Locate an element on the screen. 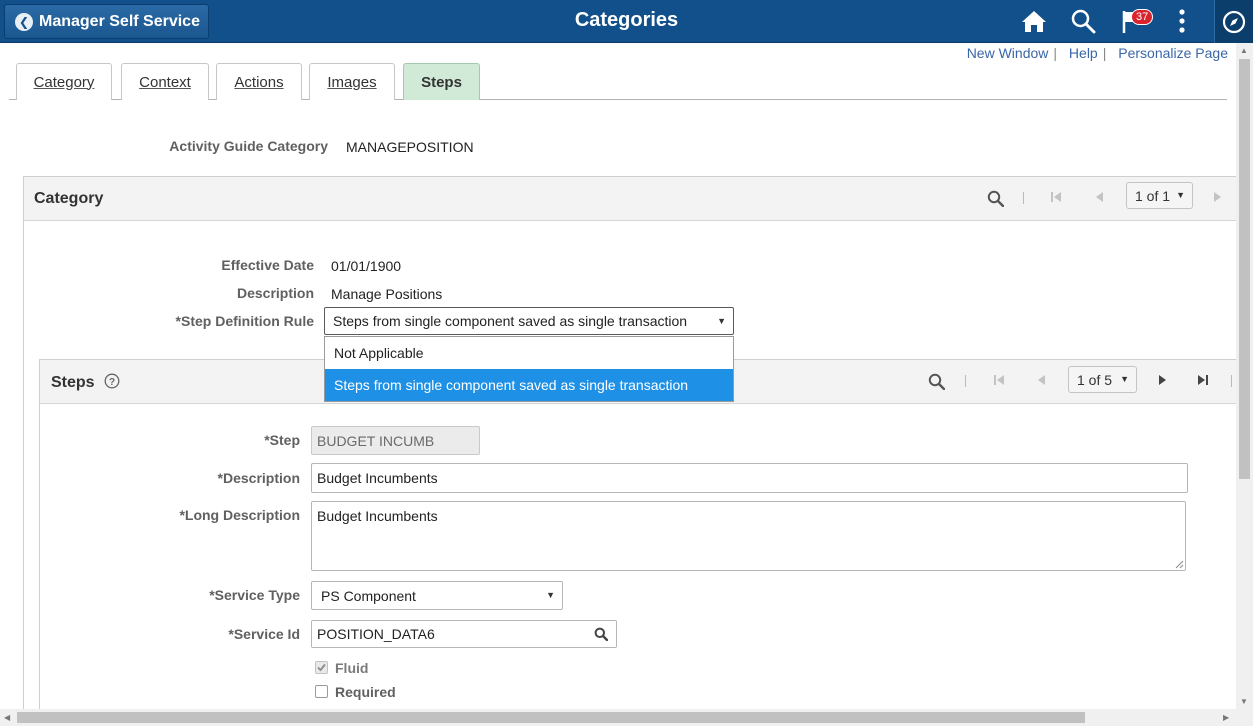 The image size is (1253, 726). compass-icon is located at coordinates (1234, 21).